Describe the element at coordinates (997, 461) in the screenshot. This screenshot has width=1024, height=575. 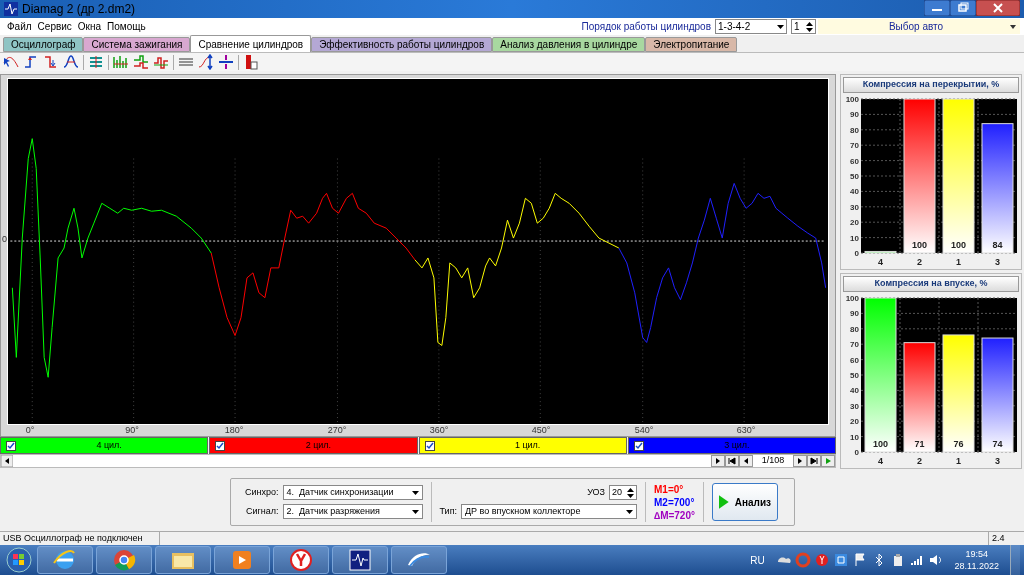
I see `axis-label: 3` at that location.